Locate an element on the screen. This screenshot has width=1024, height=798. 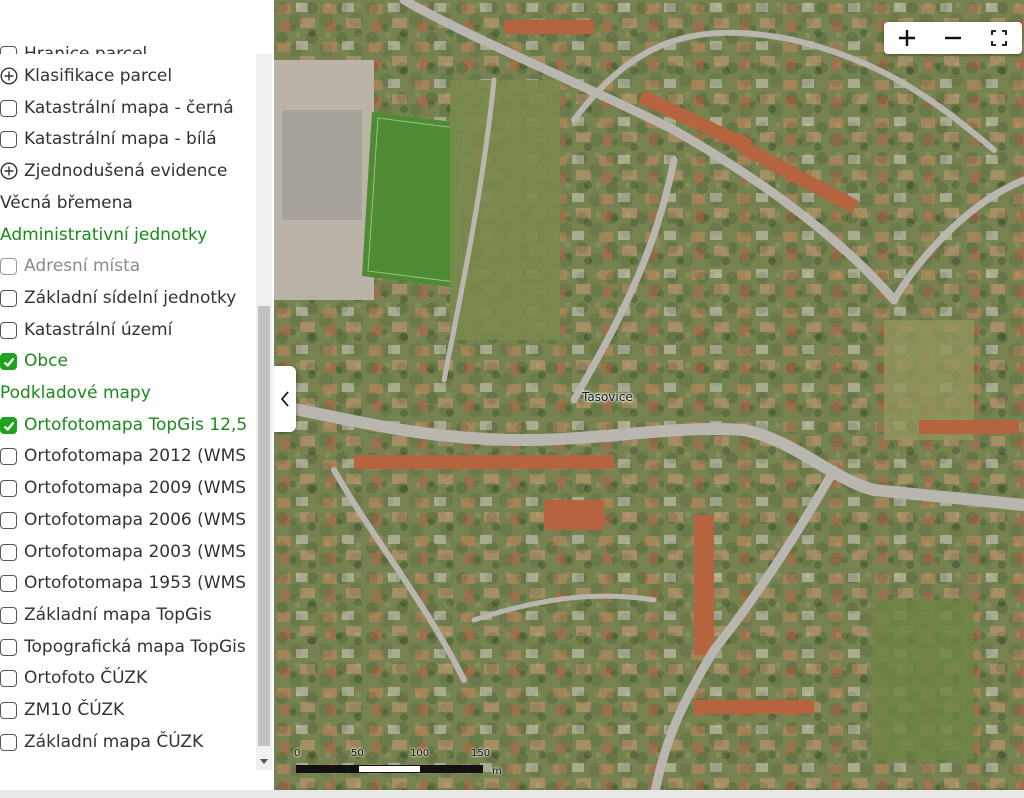
layer-label: Ortofotomapa 2012 (WMS is located at coordinates (135, 456).